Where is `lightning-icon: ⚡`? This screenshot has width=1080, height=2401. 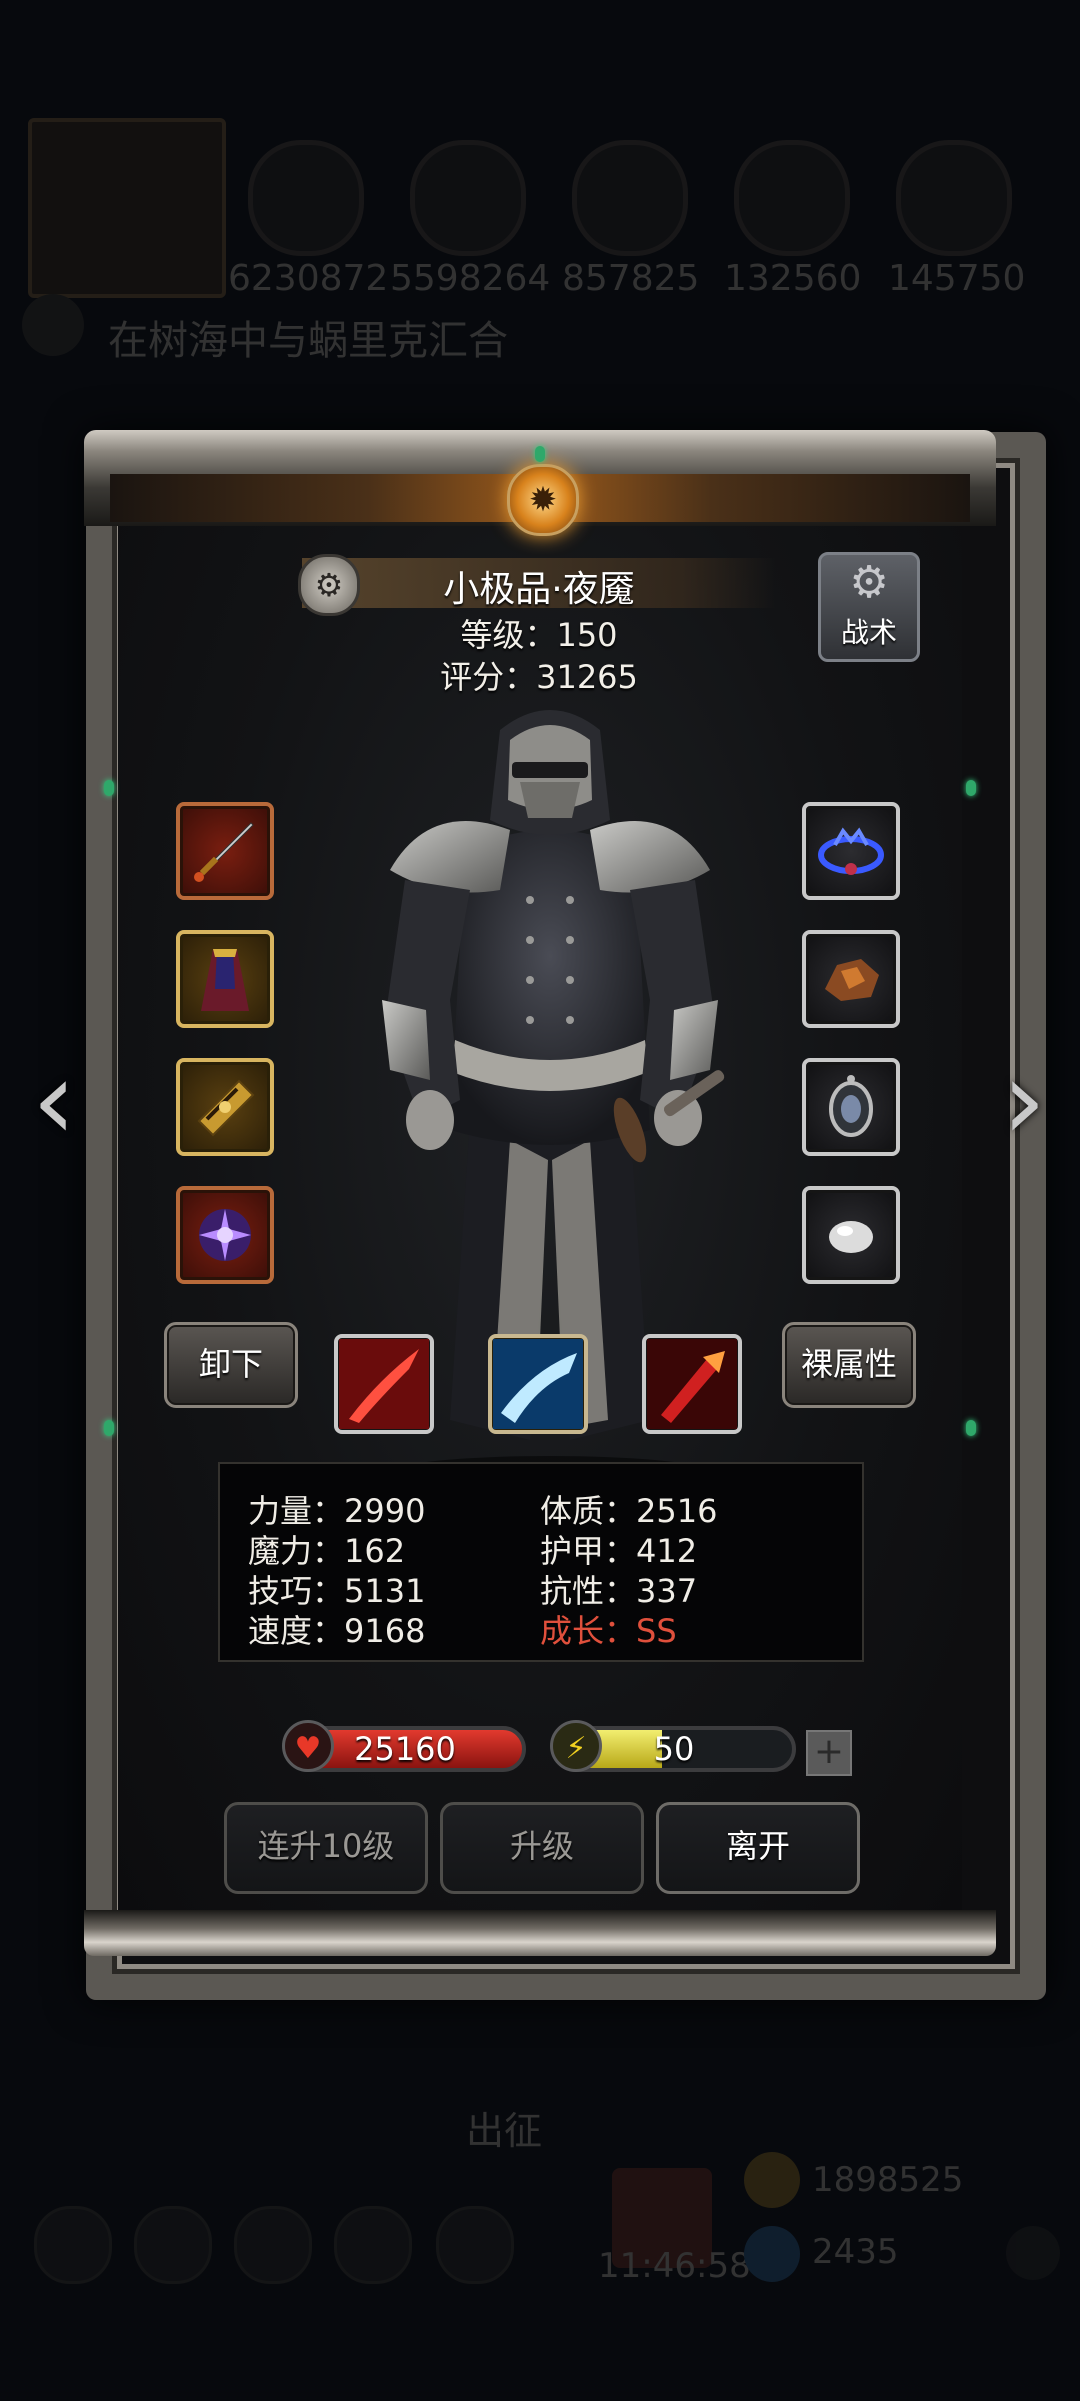
lightning-icon: ⚡ is located at coordinates (576, 1746).